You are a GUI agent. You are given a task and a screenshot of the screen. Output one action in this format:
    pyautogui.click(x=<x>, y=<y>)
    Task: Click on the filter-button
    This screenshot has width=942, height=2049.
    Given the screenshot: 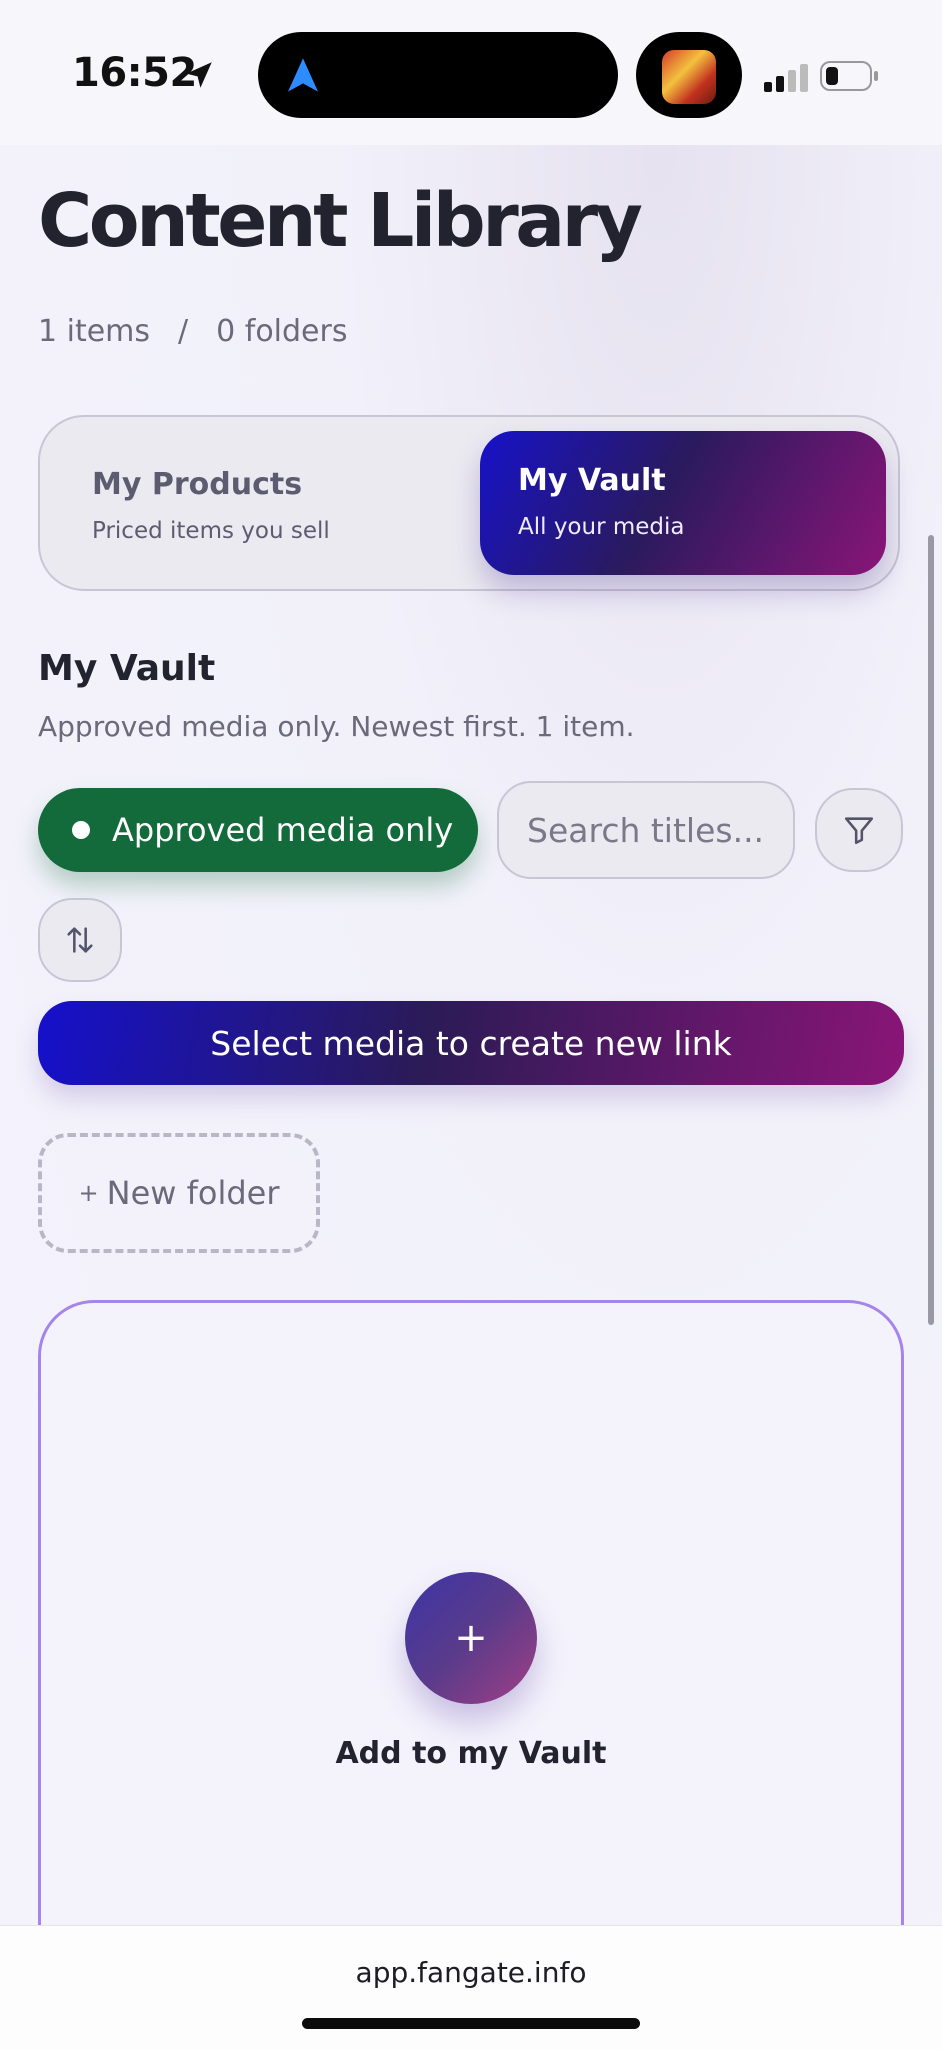 What is the action you would take?
    pyautogui.click(x=859, y=830)
    